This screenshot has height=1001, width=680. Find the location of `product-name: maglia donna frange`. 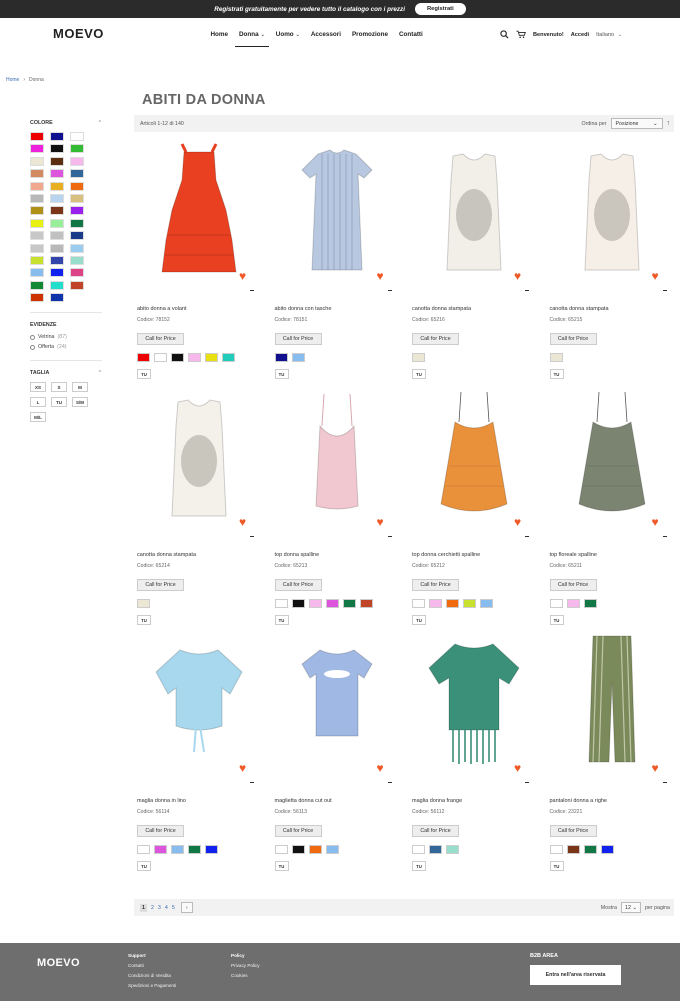

product-name: maglia donna frange is located at coordinates (437, 801).